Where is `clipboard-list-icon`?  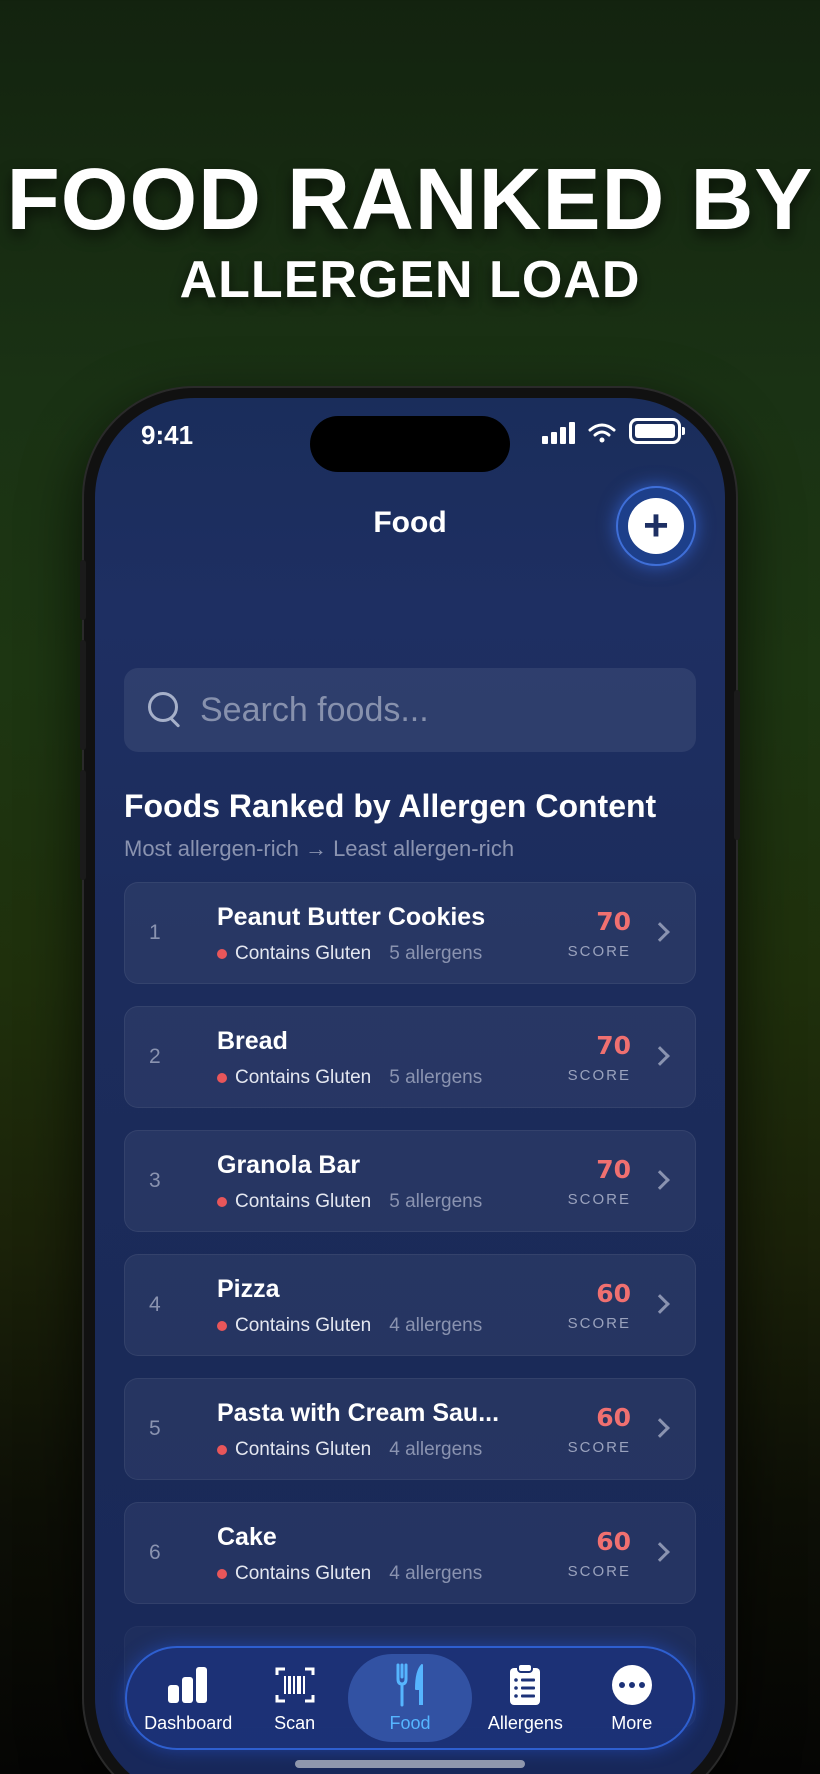 clipboard-list-icon is located at coordinates (525, 1683).